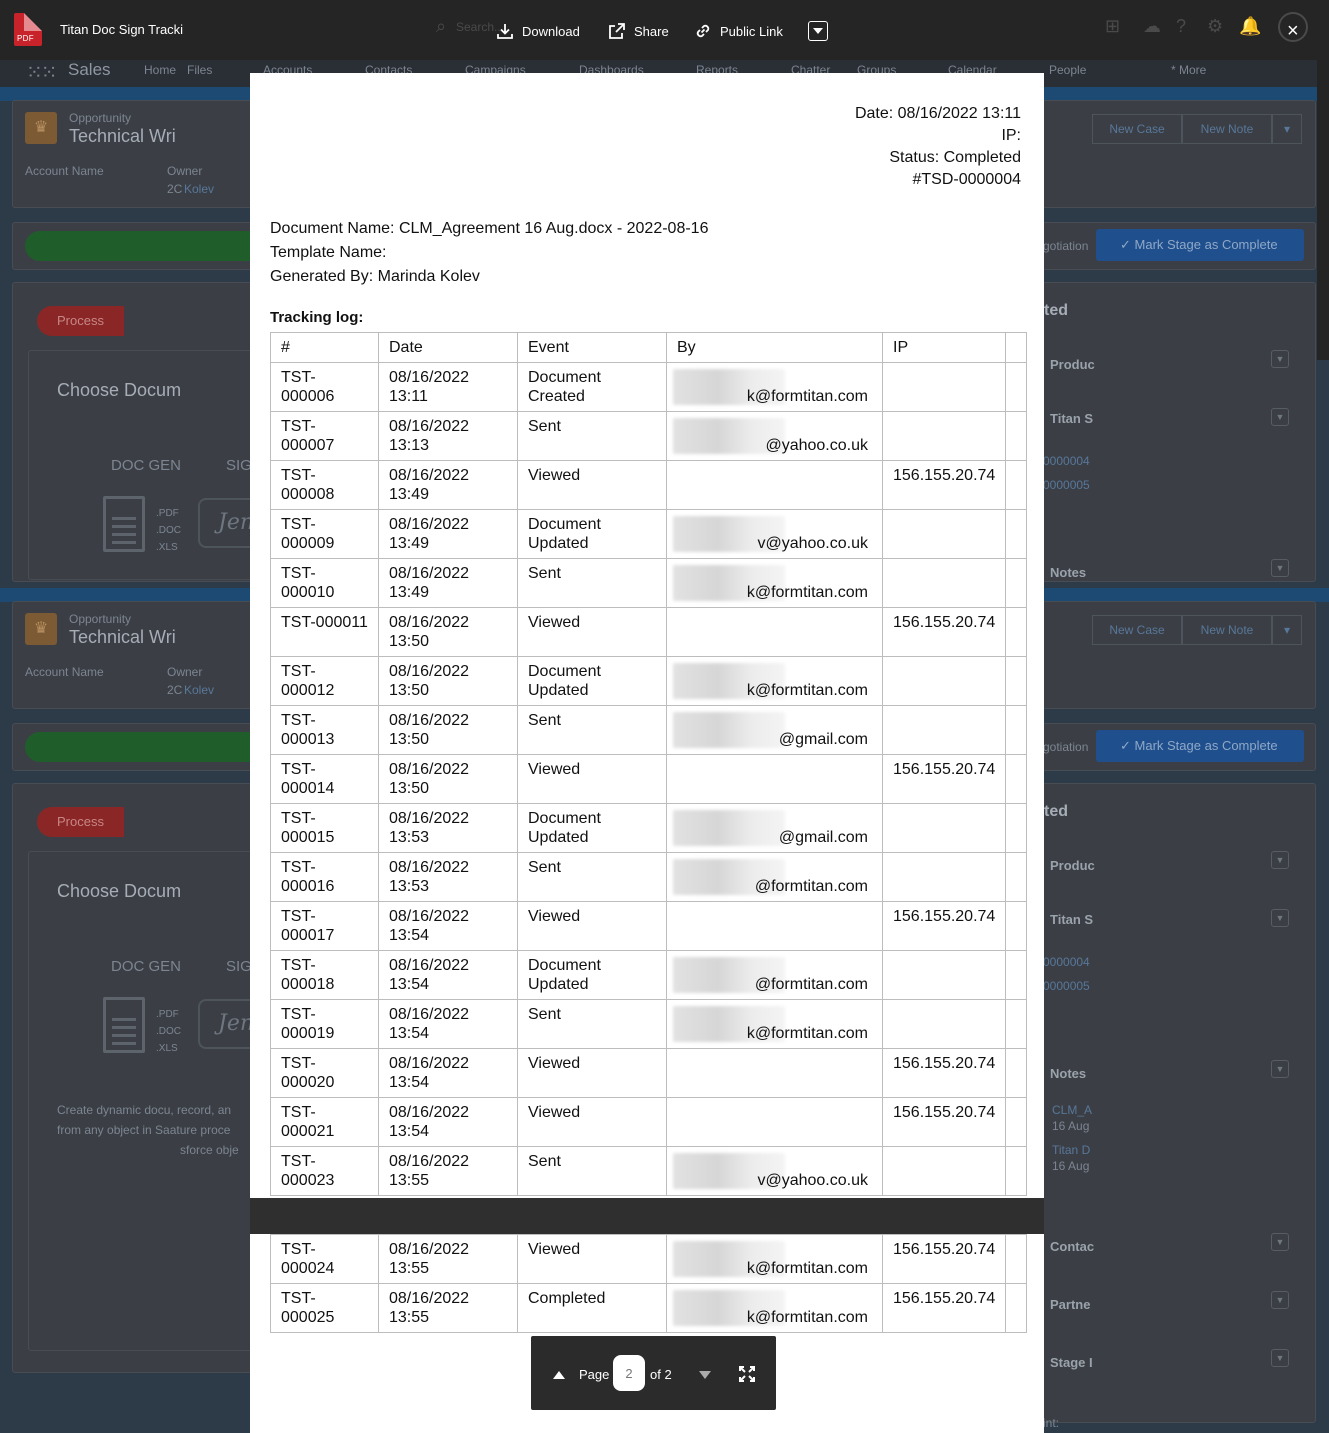 This screenshot has height=1433, width=1329. I want to click on owner-link-2: Kolev, so click(199, 690).